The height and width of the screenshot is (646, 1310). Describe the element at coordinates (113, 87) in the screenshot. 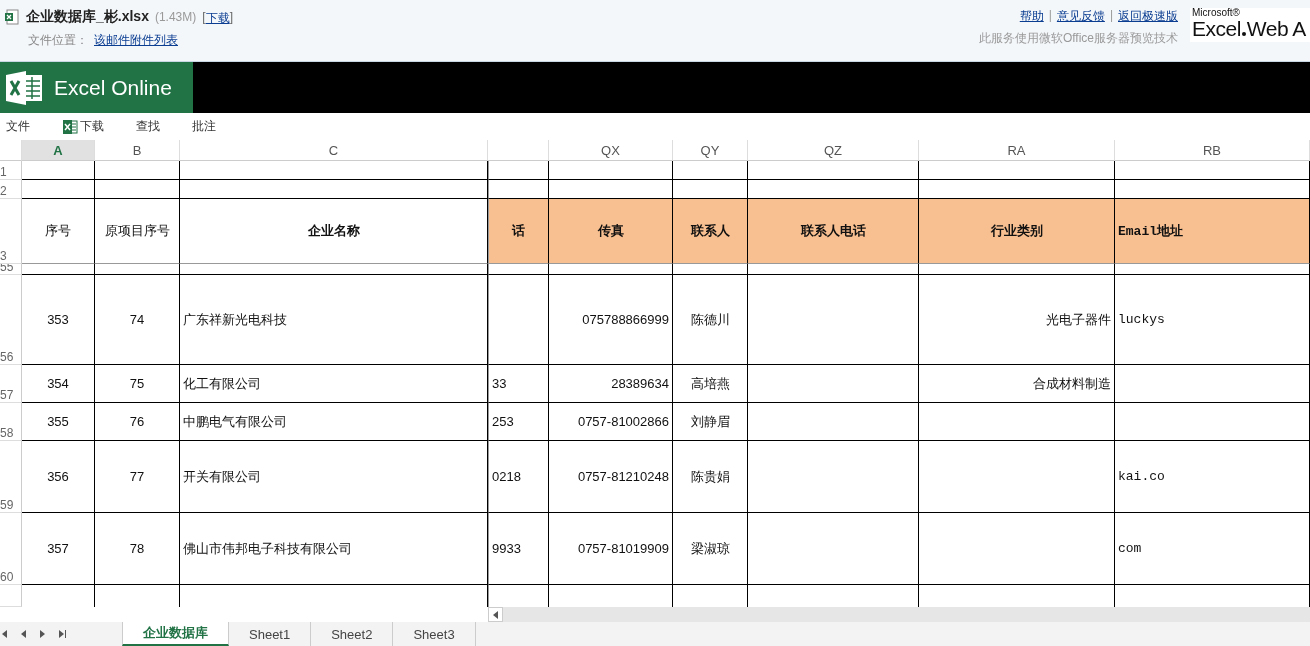

I see `app-title: Excel Online` at that location.